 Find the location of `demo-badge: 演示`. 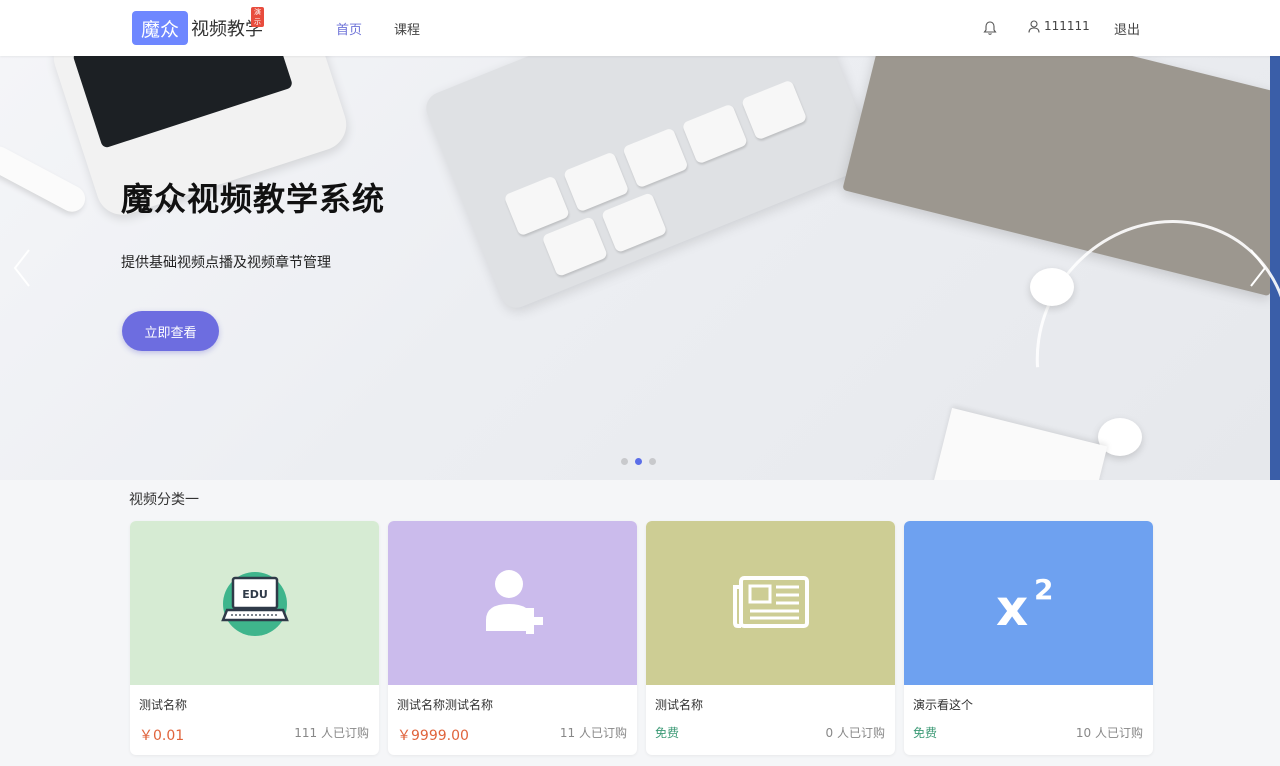

demo-badge: 演示 is located at coordinates (257, 17).